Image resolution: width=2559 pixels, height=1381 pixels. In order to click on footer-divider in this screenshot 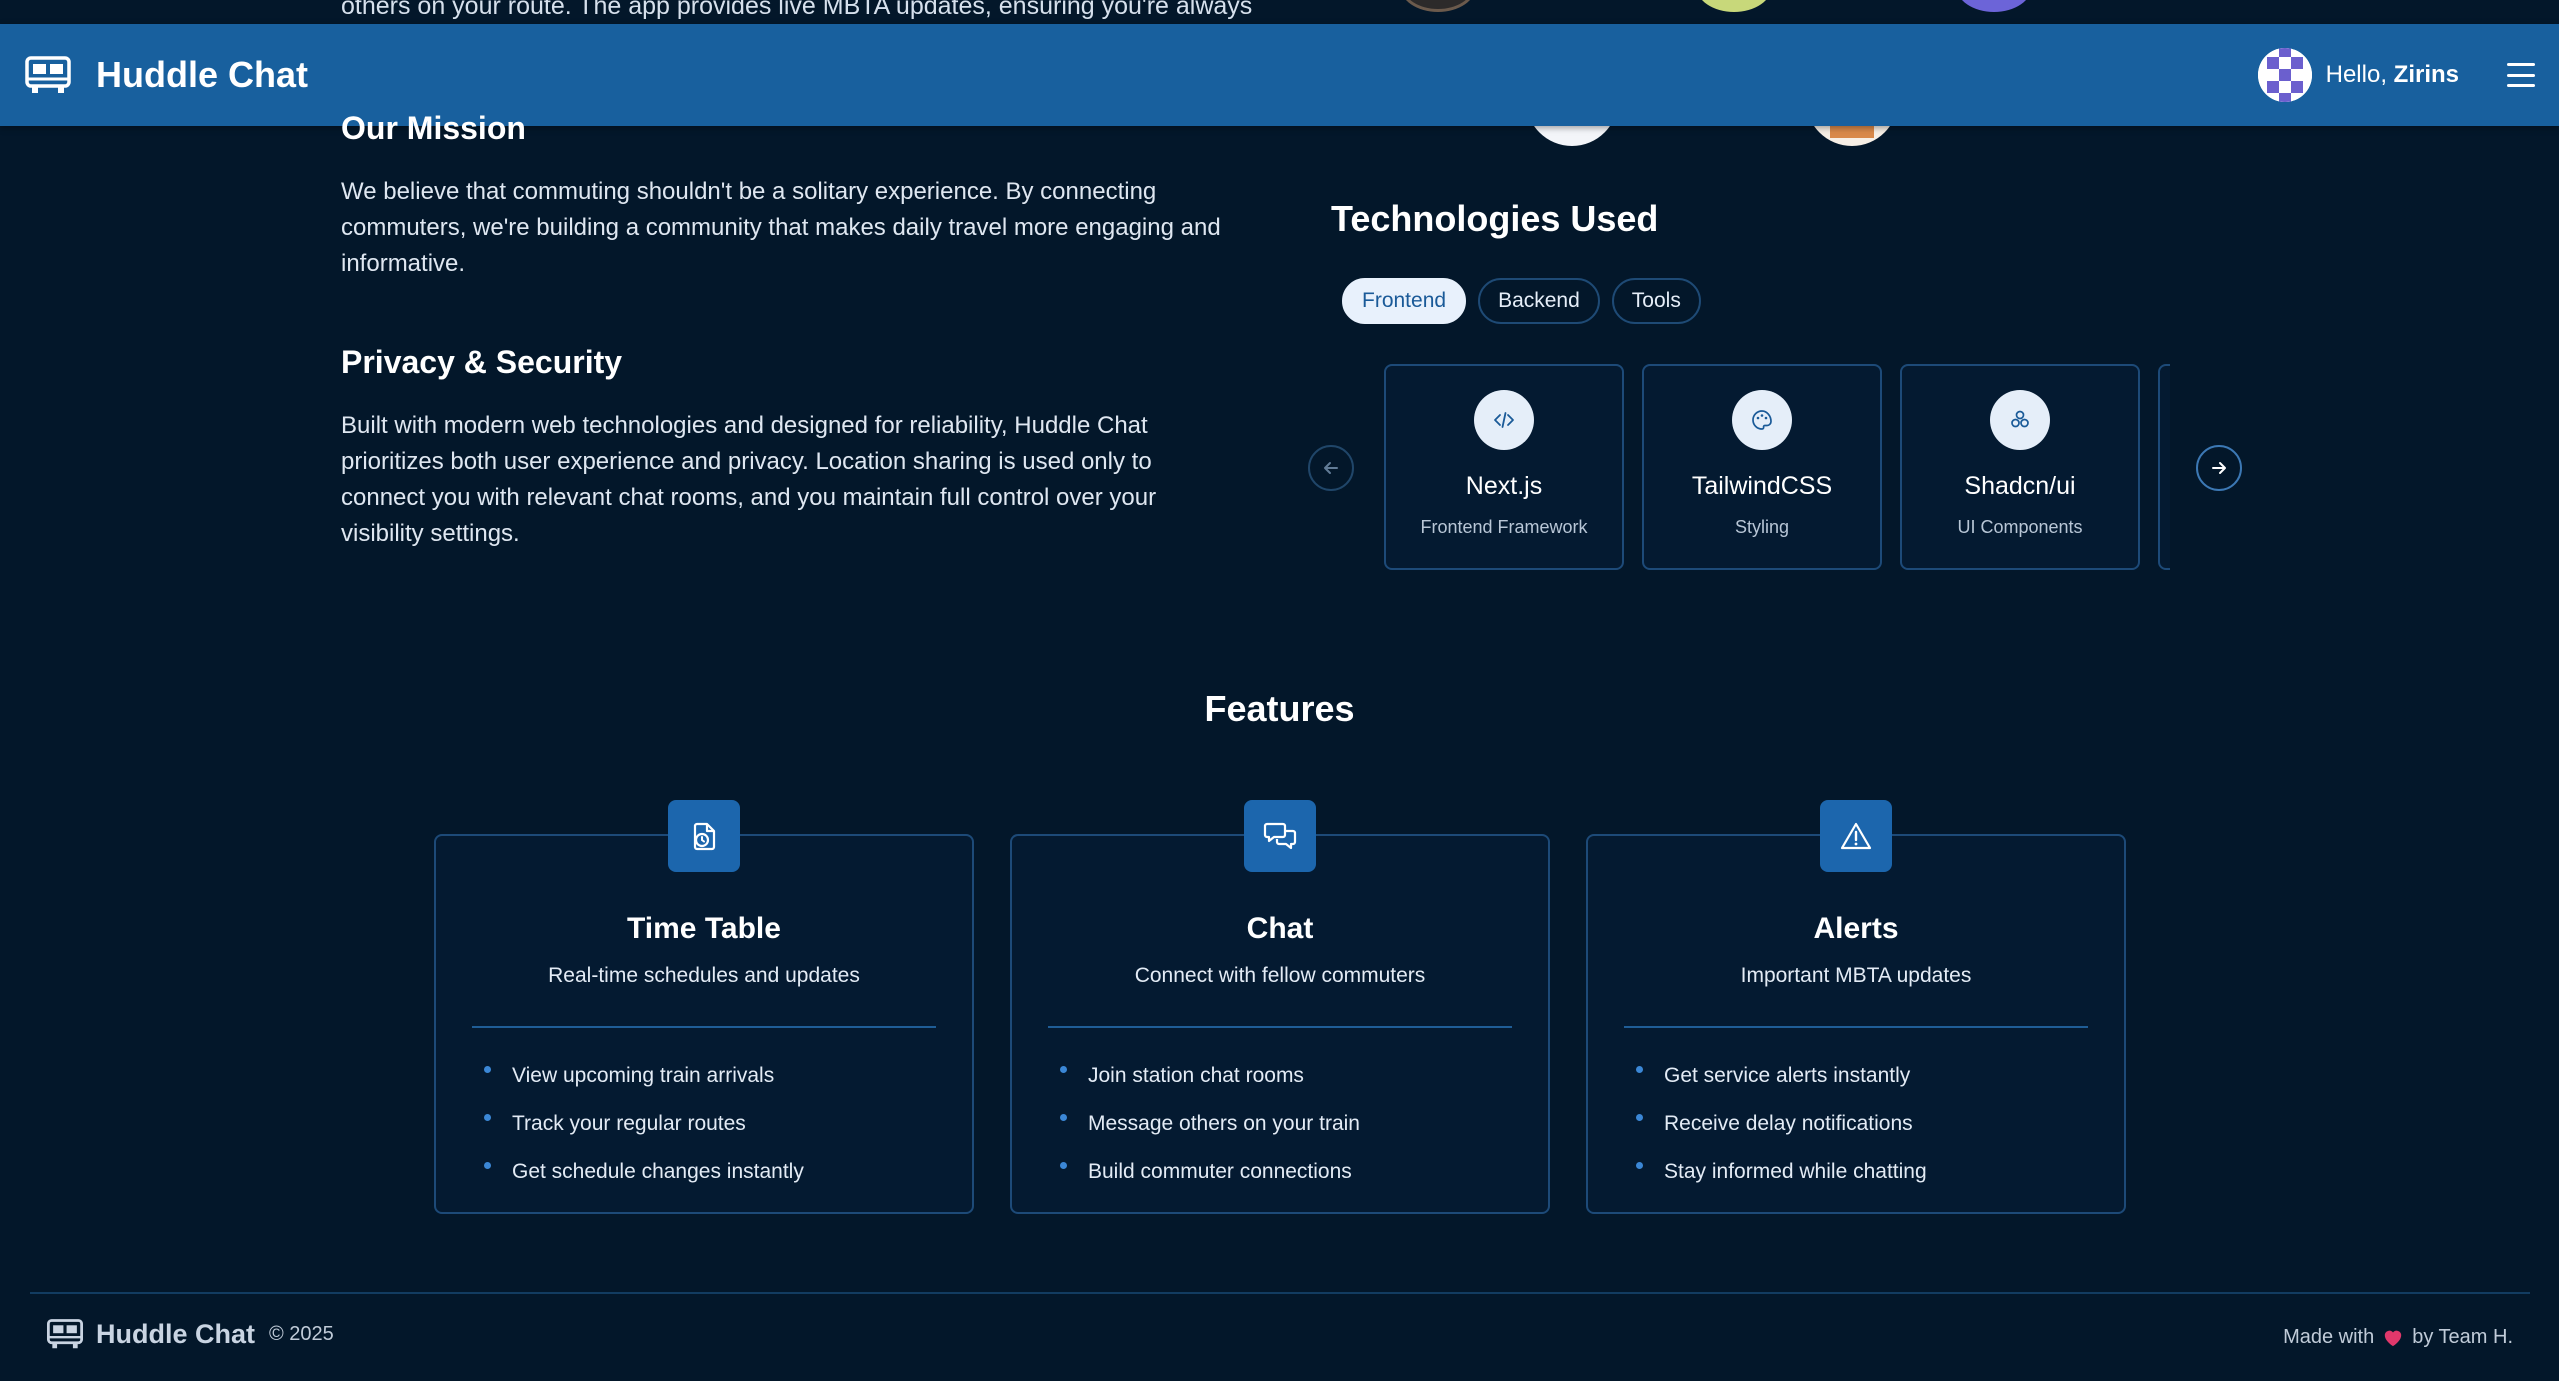, I will do `click(1280, 1293)`.